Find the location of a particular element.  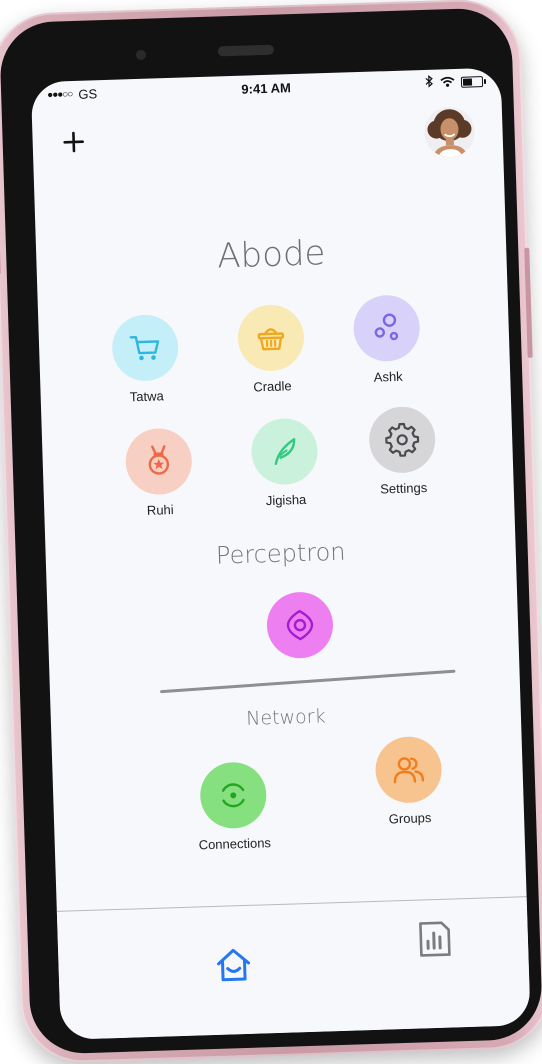

add-button is located at coordinates (73, 142).